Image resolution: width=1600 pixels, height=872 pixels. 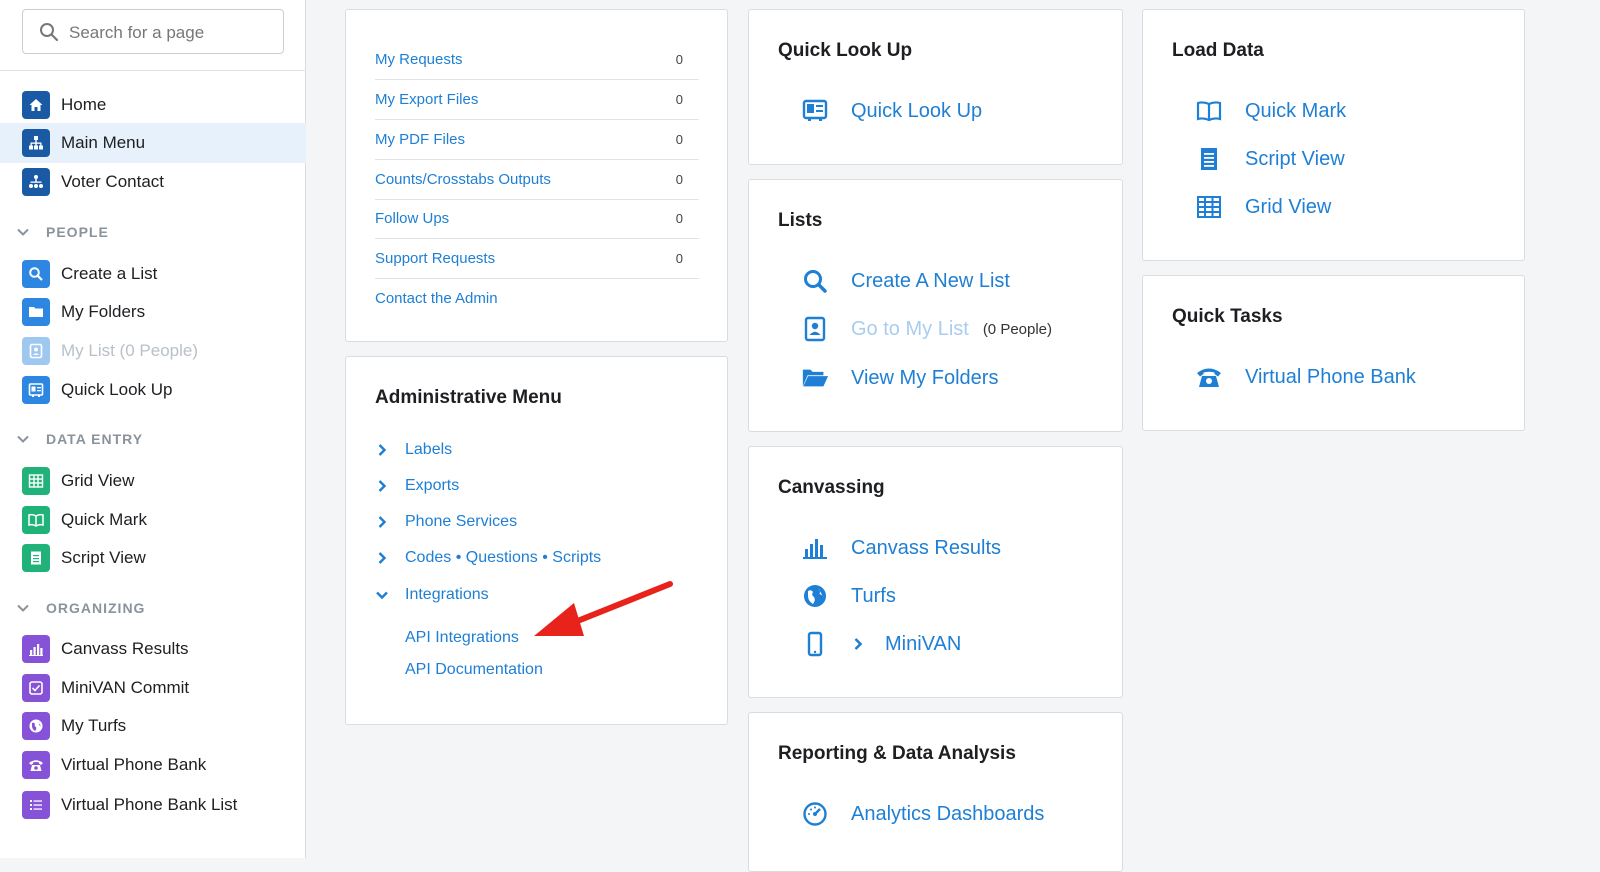 I want to click on search-box, so click(x=153, y=31).